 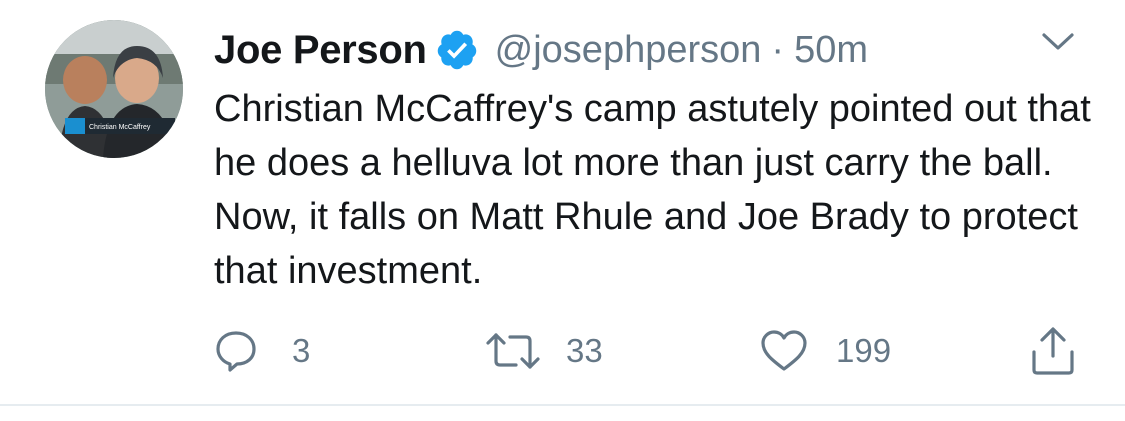 I want to click on heart-icon, so click(x=784, y=351).